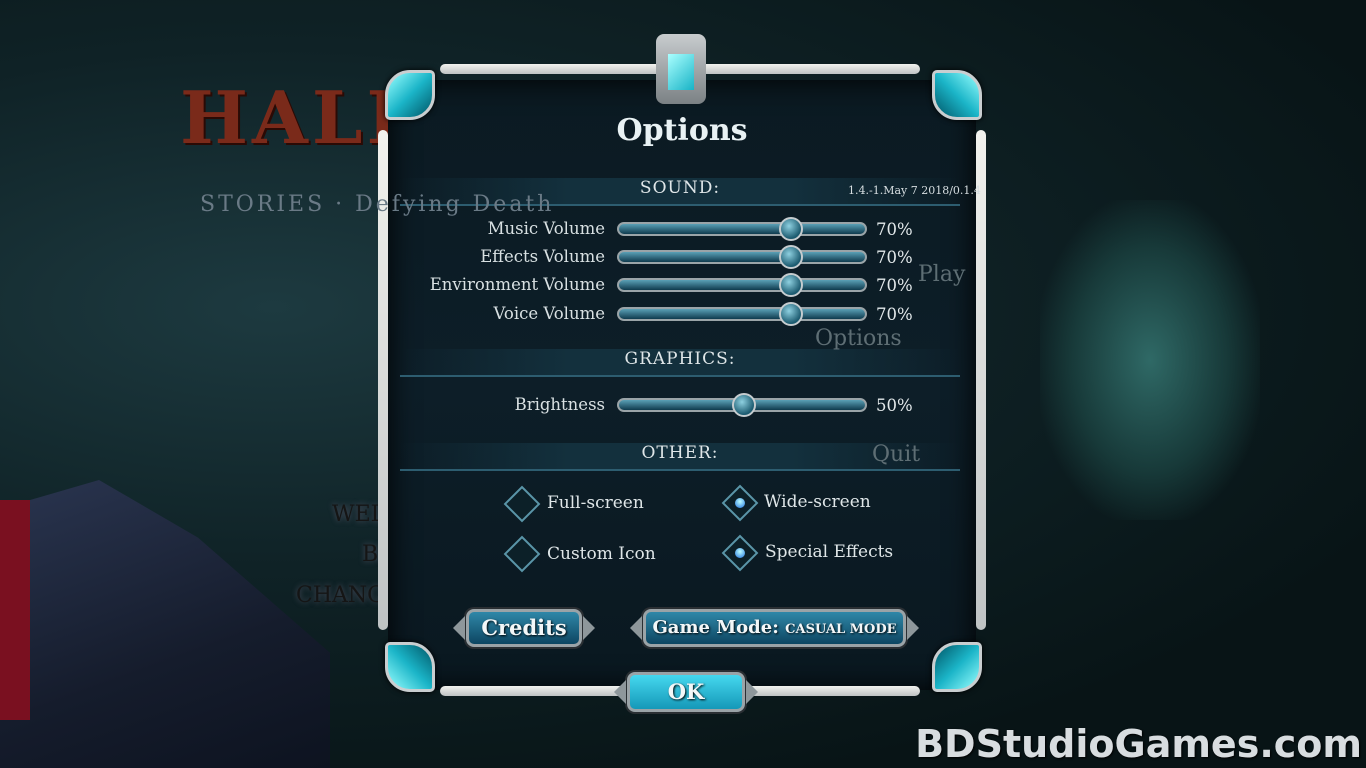  What do you see at coordinates (165, 624) in the screenshot?
I see `crystal-rocks` at bounding box center [165, 624].